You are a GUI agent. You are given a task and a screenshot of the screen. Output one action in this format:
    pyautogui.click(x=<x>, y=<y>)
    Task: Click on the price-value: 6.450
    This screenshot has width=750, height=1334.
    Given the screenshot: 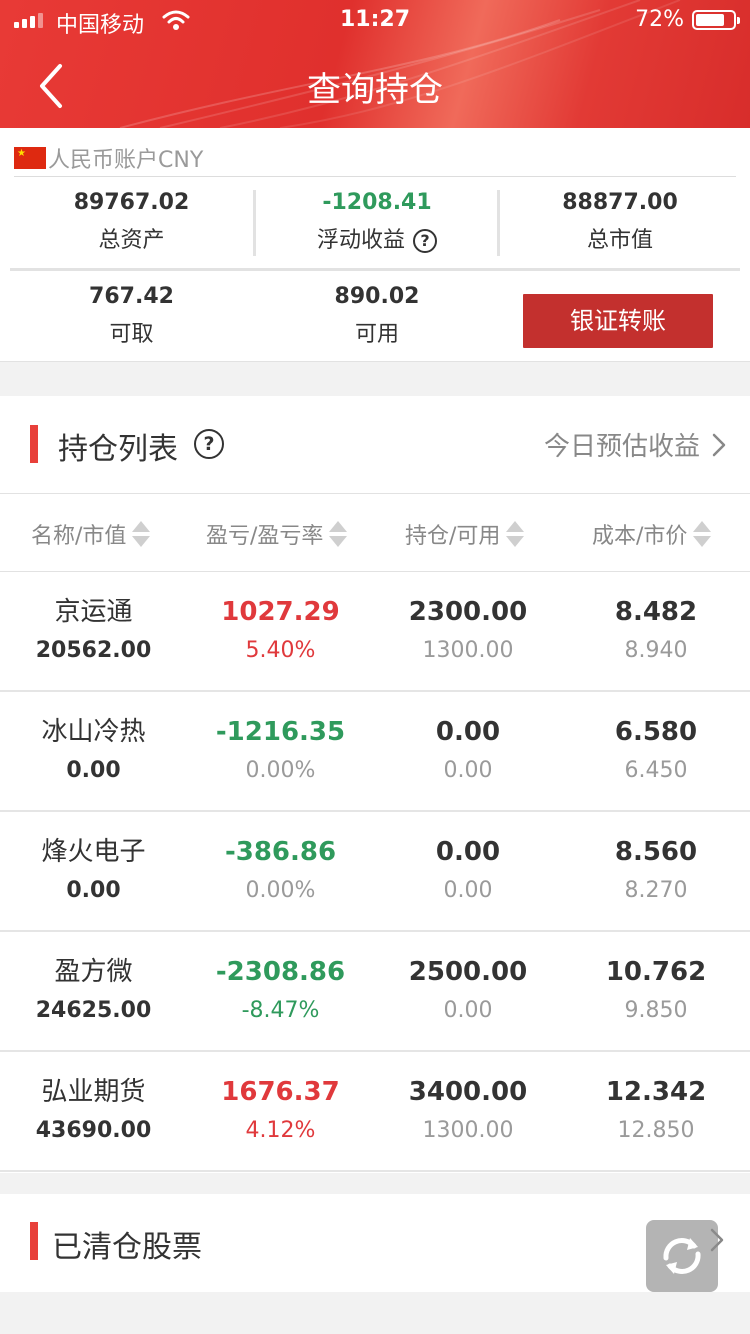 What is the action you would take?
    pyautogui.click(x=656, y=770)
    